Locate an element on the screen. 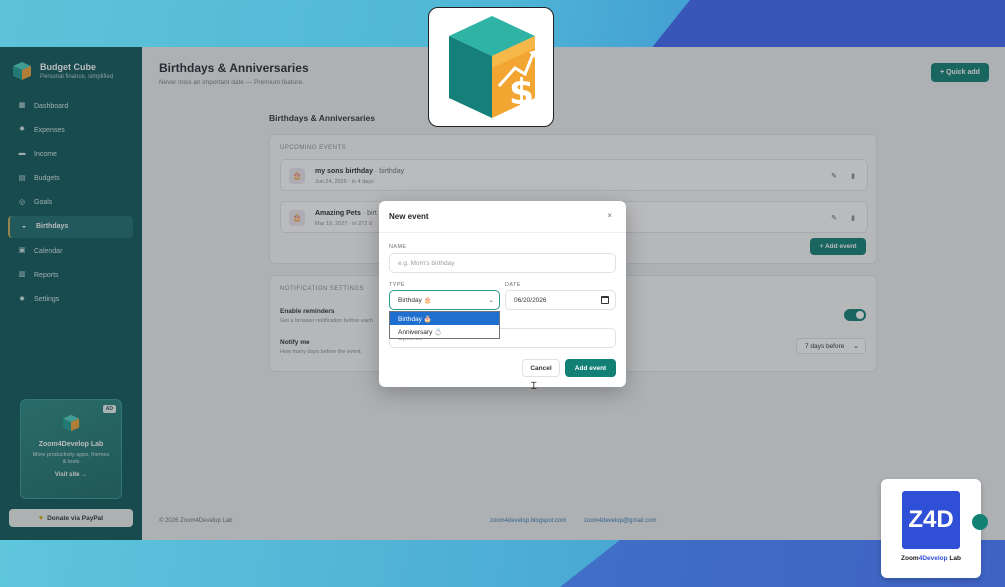 The image size is (1005, 587). type-option-birthday: Birthday 🎂 is located at coordinates (444, 318).